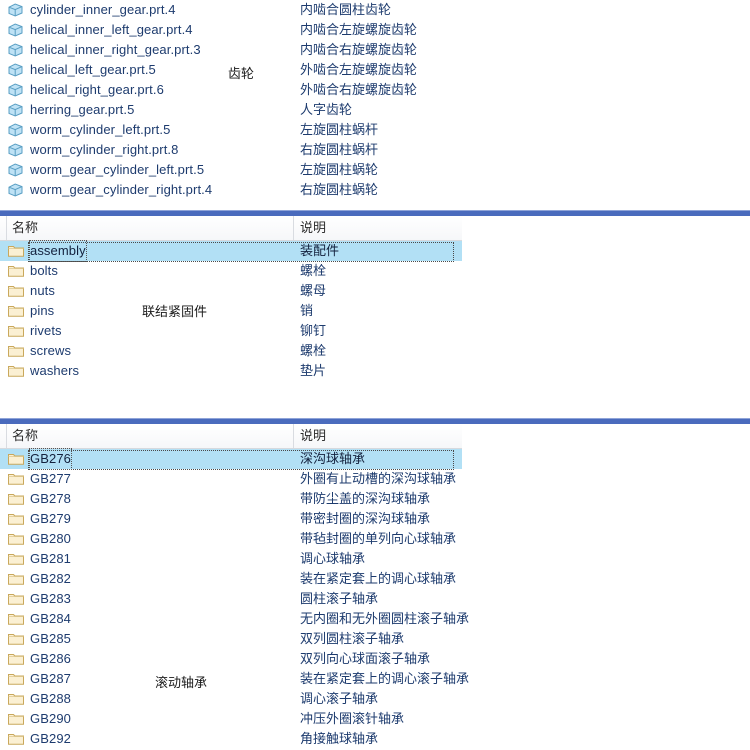 The width and height of the screenshot is (750, 750). Describe the element at coordinates (50, 738) in the screenshot. I see `row-name: GB292` at that location.